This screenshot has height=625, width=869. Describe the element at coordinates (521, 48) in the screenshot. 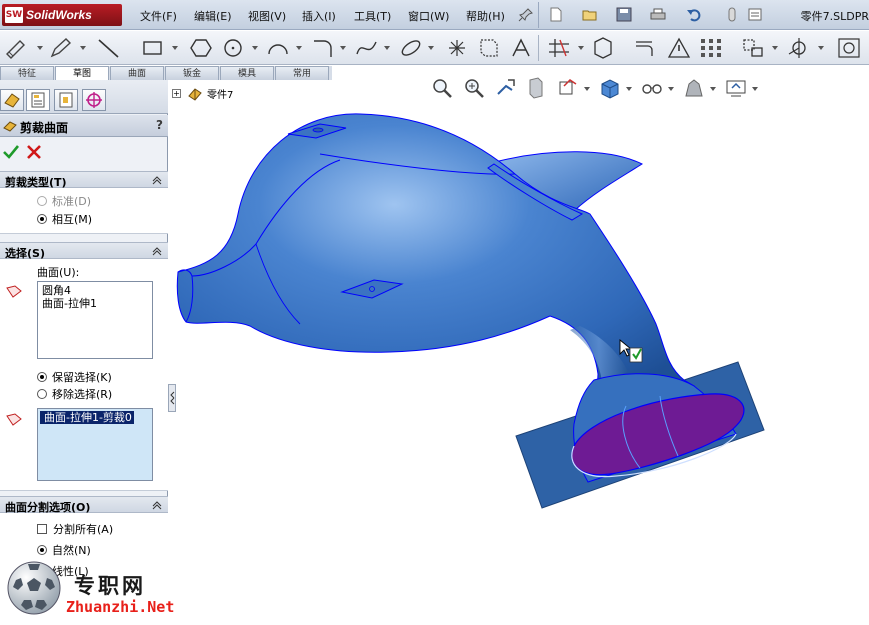

I see `sketch-text-icon` at that location.